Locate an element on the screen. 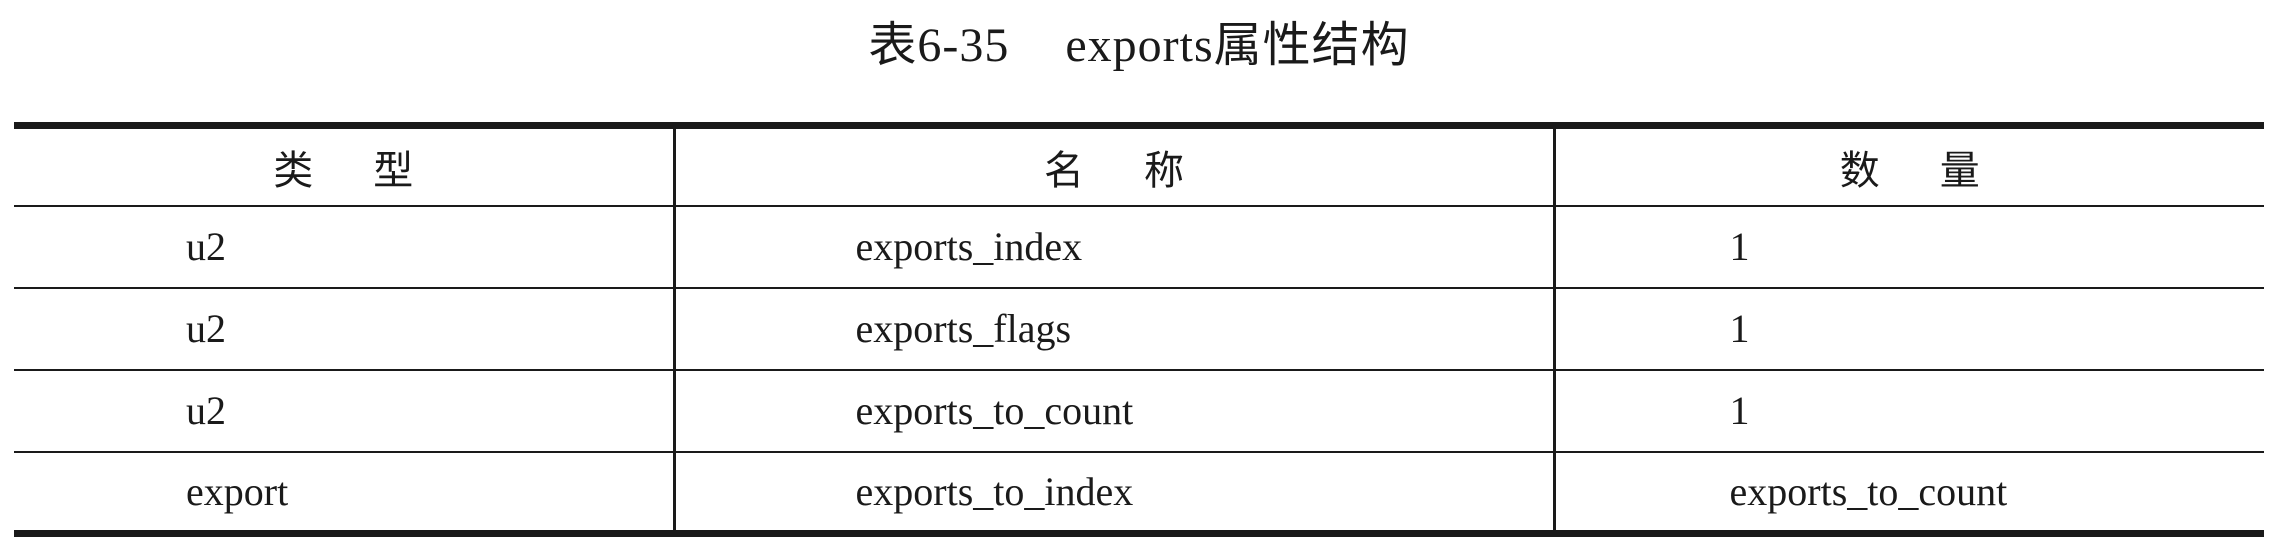 The image size is (2278, 560). table-row: u2 exports_to_count 1 is located at coordinates (1139, 411).